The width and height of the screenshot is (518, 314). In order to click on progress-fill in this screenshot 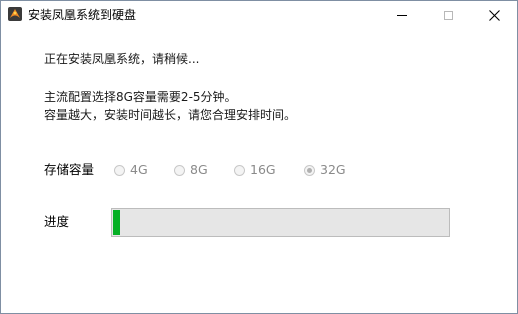, I will do `click(116, 222)`.